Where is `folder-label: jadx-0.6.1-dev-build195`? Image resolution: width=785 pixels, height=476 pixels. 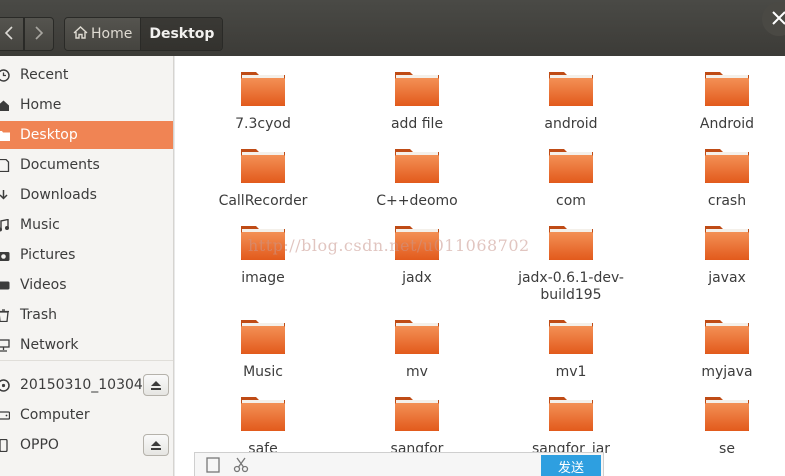 folder-label: jadx-0.6.1-dev-build195 is located at coordinates (571, 286).